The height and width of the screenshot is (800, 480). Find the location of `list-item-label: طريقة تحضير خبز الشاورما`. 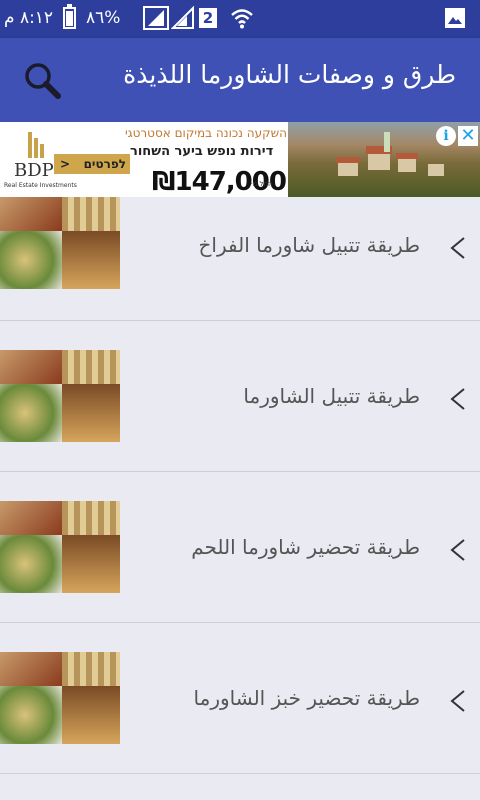

list-item-label: طريقة تحضير خبز الشاورما is located at coordinates (306, 698).